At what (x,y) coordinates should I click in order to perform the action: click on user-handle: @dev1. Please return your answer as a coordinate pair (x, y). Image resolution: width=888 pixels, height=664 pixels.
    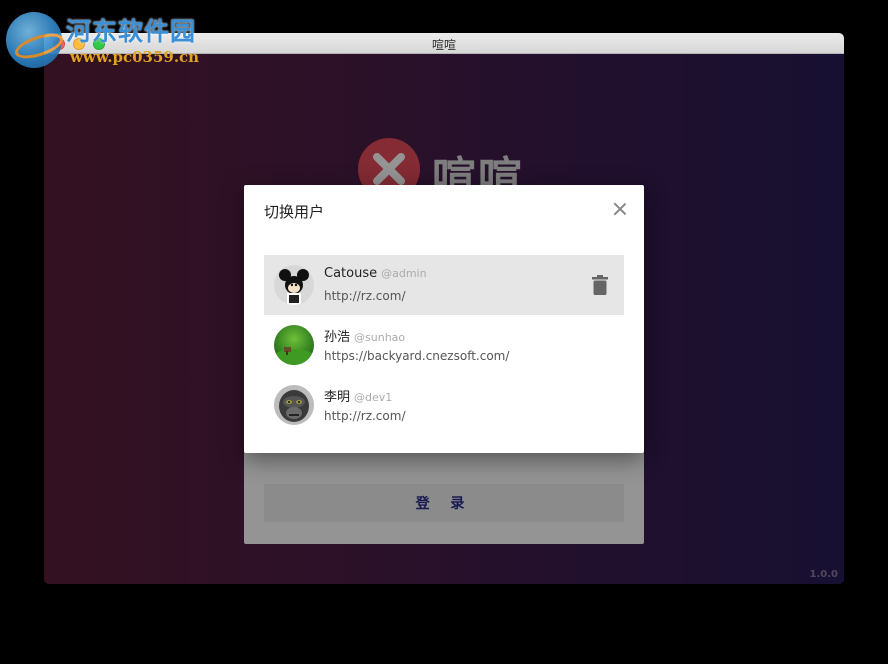
    Looking at the image, I should click on (373, 397).